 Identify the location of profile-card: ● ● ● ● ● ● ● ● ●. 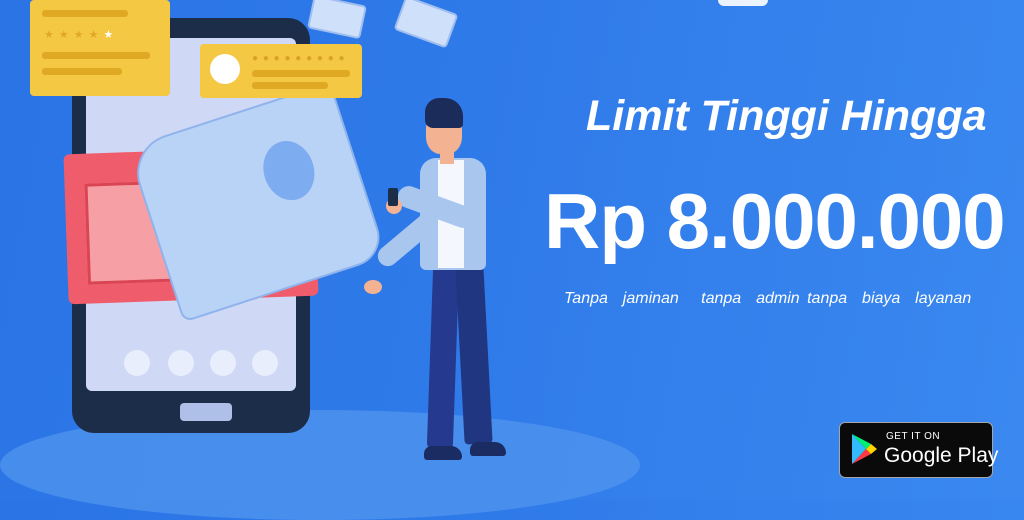
(281, 71).